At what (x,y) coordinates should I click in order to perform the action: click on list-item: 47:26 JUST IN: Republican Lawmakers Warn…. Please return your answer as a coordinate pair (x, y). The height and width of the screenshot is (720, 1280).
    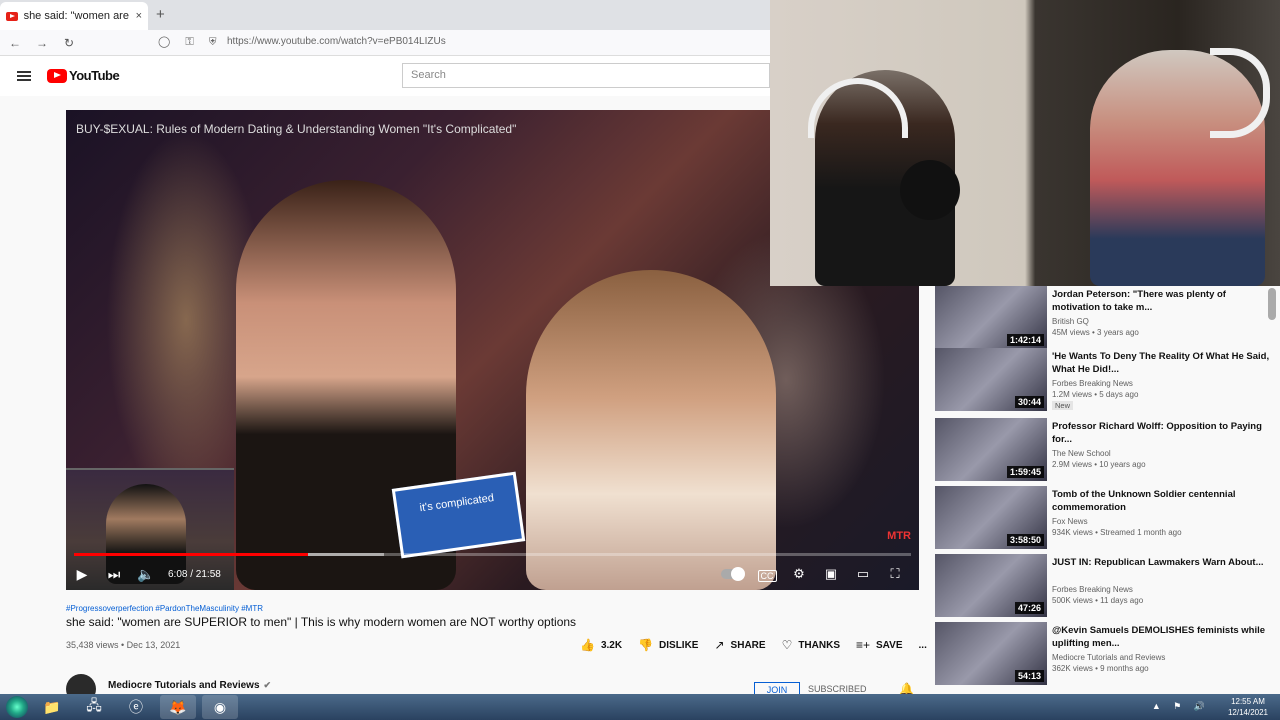
    Looking at the image, I should click on (1105, 586).